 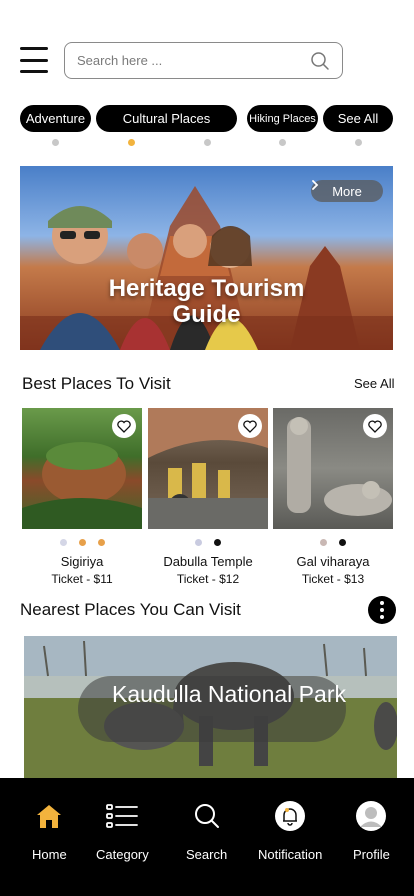 What do you see at coordinates (208, 579) in the screenshot?
I see `place-price: Ticket - $12` at bounding box center [208, 579].